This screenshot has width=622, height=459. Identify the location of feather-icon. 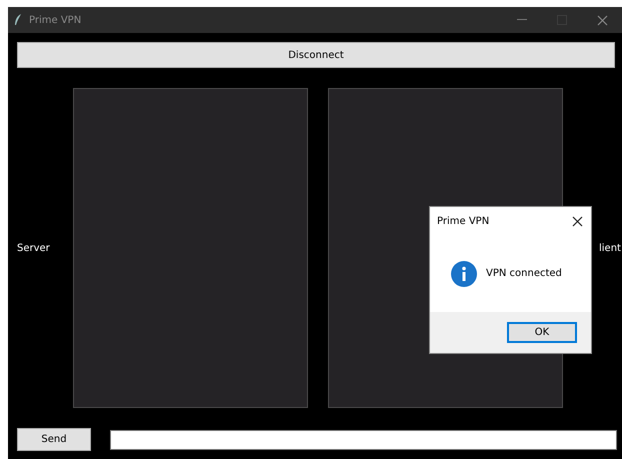
(18, 20).